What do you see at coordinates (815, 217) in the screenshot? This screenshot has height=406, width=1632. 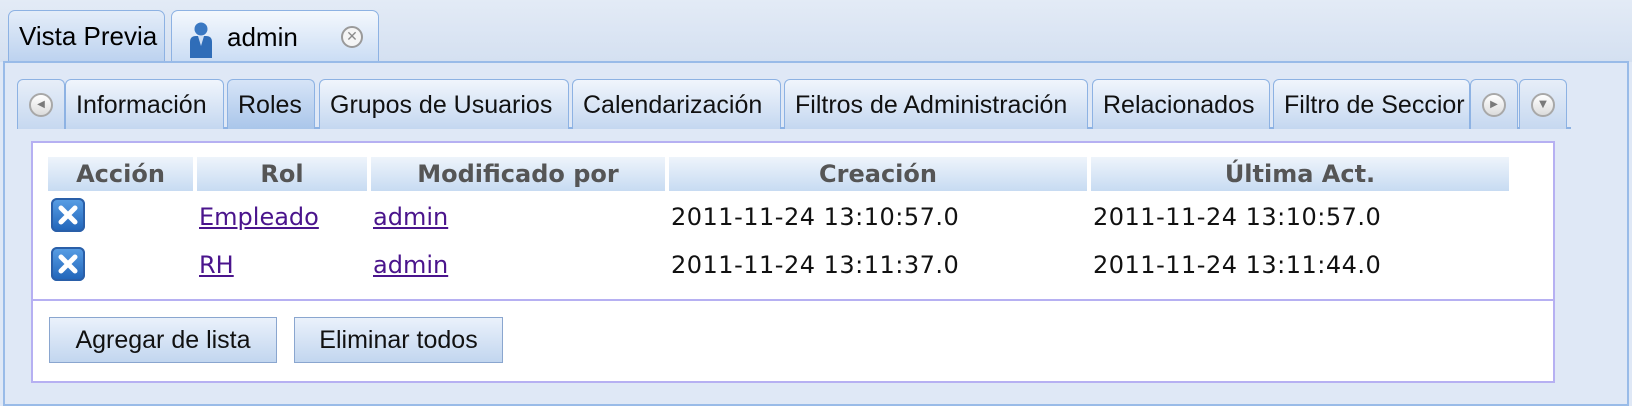 I see `row-creacion: 2011-11-24 13:10:57.0` at bounding box center [815, 217].